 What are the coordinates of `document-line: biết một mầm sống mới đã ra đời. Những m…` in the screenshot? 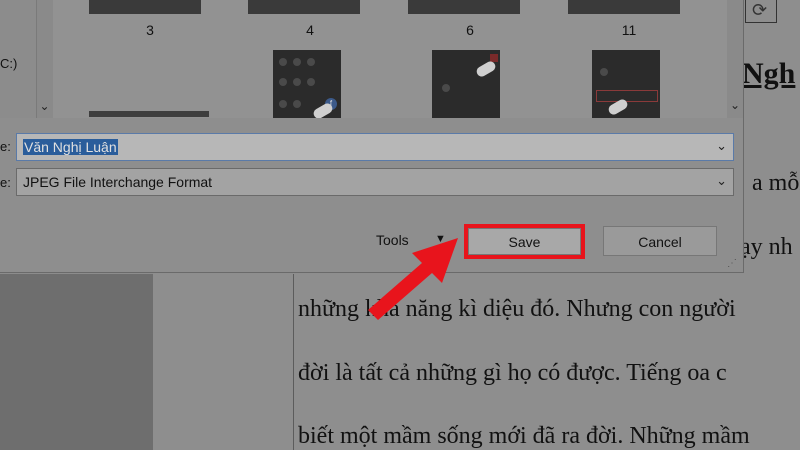 It's located at (524, 436).